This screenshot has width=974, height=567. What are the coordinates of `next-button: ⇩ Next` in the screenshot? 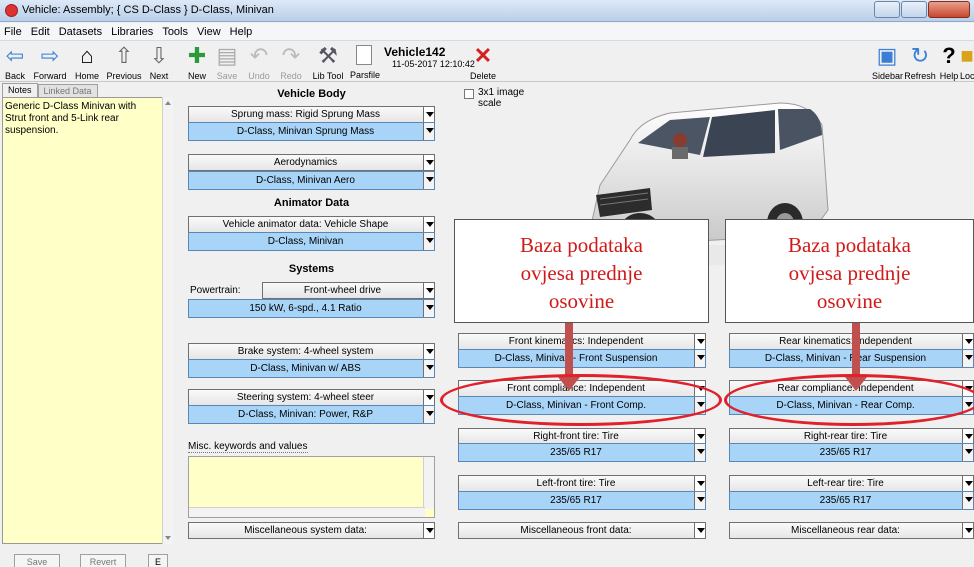 It's located at (159, 62).